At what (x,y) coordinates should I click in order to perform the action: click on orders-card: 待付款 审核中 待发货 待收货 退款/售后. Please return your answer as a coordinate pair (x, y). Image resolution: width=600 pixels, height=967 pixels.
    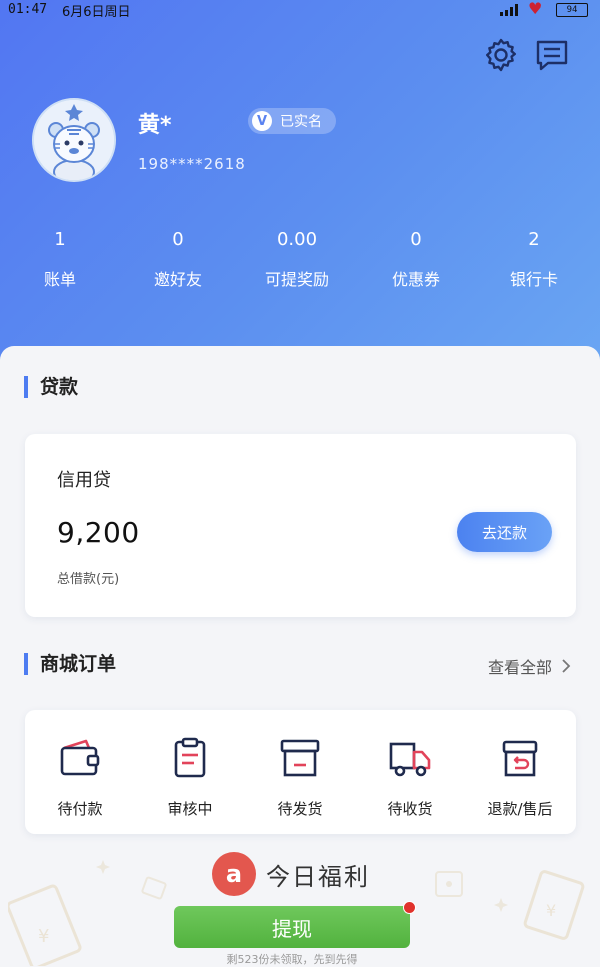
    Looking at the image, I should click on (300, 772).